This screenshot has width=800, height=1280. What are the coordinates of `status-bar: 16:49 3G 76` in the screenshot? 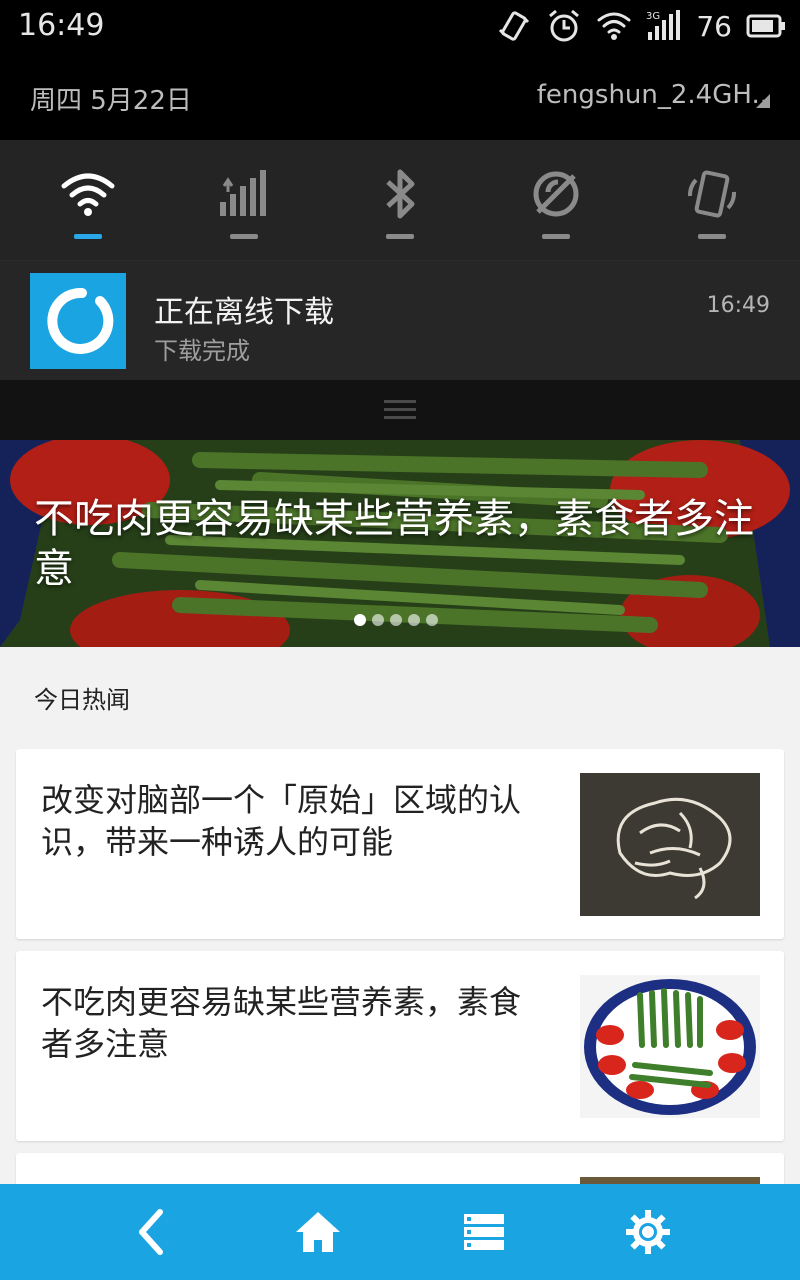 It's located at (400, 26).